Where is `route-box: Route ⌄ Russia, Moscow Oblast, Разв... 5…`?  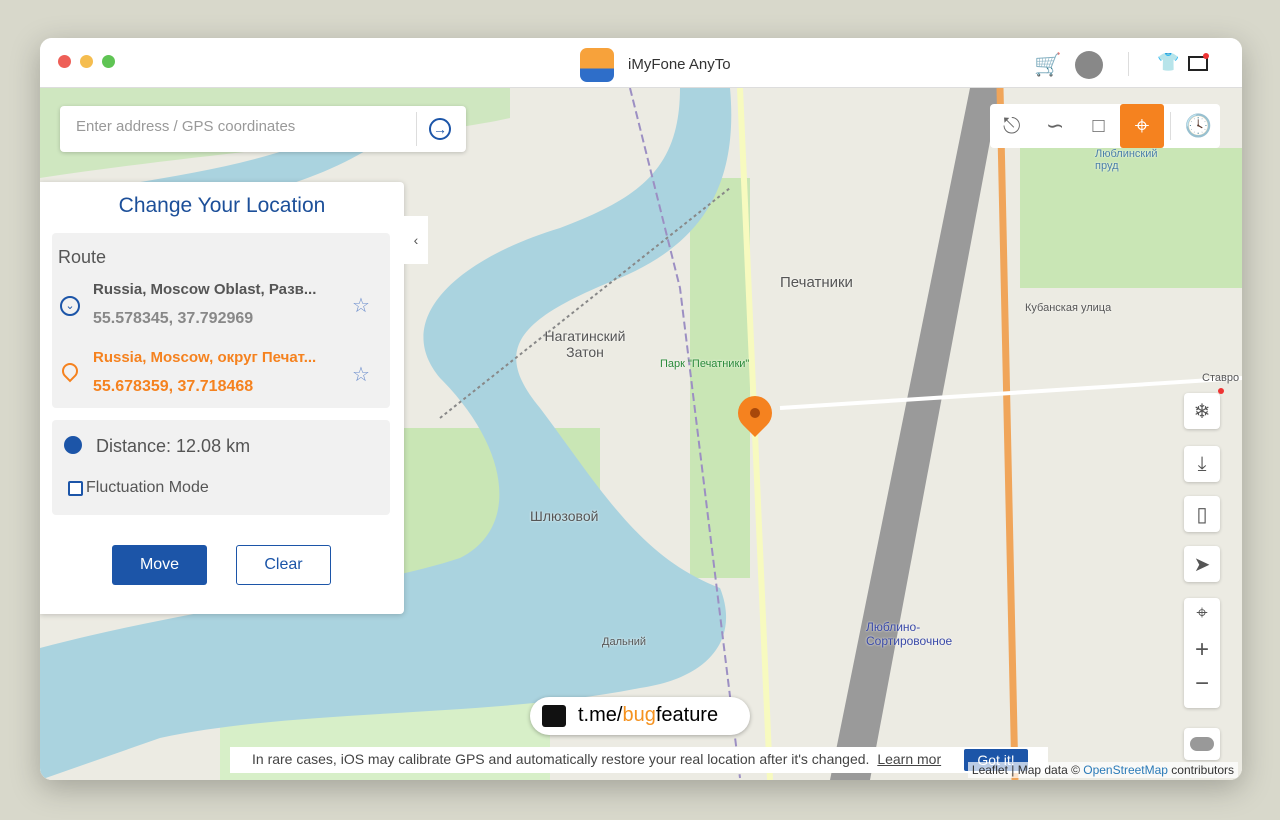
route-box: Route ⌄ Russia, Moscow Oblast, Разв... 5… is located at coordinates (221, 320).